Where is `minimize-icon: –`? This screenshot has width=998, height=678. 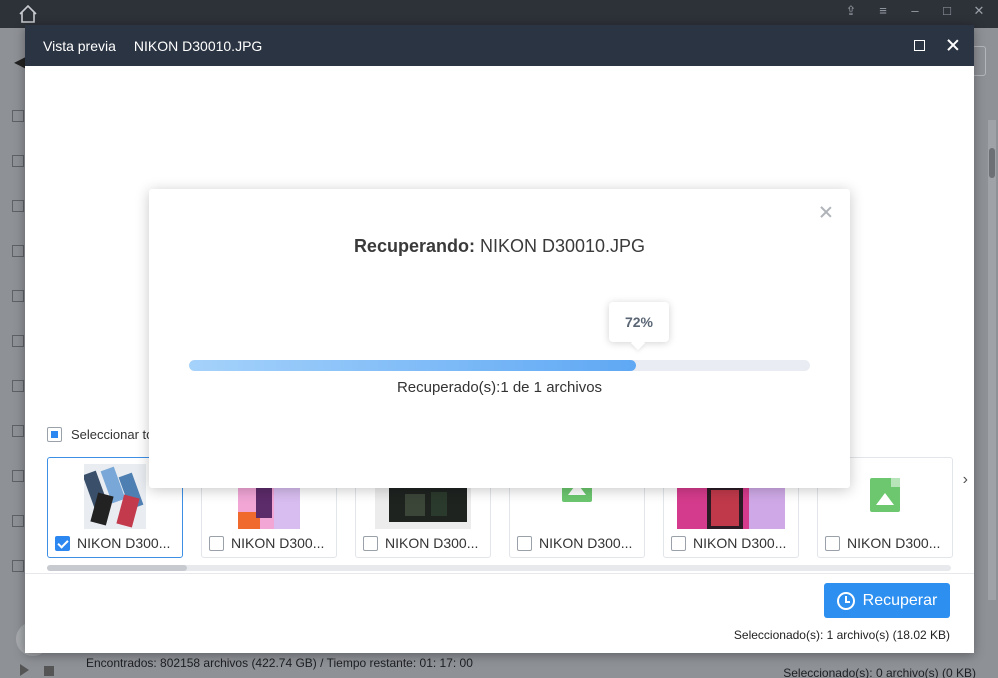 minimize-icon: – is located at coordinates (915, 11).